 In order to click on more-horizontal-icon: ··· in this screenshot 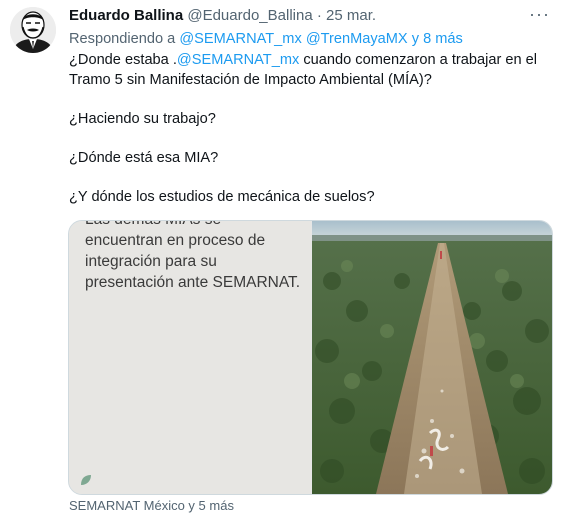, I will do `click(539, 14)`.